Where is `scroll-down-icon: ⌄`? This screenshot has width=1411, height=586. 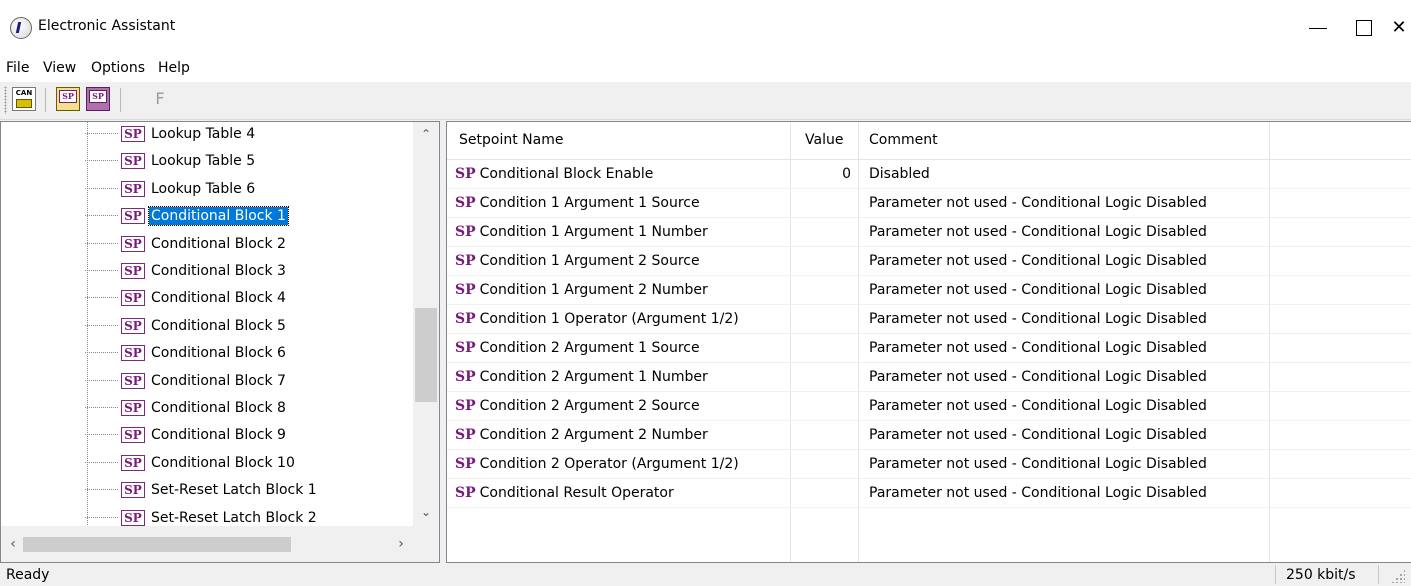 scroll-down-icon: ⌄ is located at coordinates (426, 512).